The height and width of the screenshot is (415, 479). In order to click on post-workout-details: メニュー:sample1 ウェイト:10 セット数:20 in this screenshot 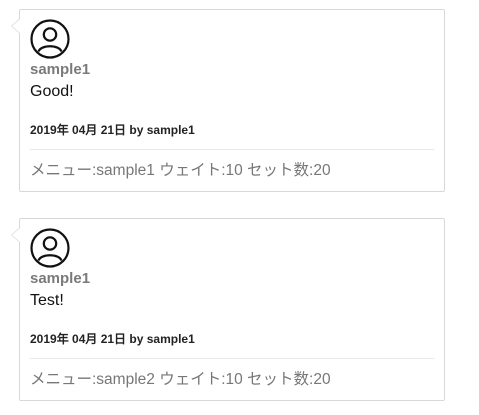, I will do `click(180, 170)`.